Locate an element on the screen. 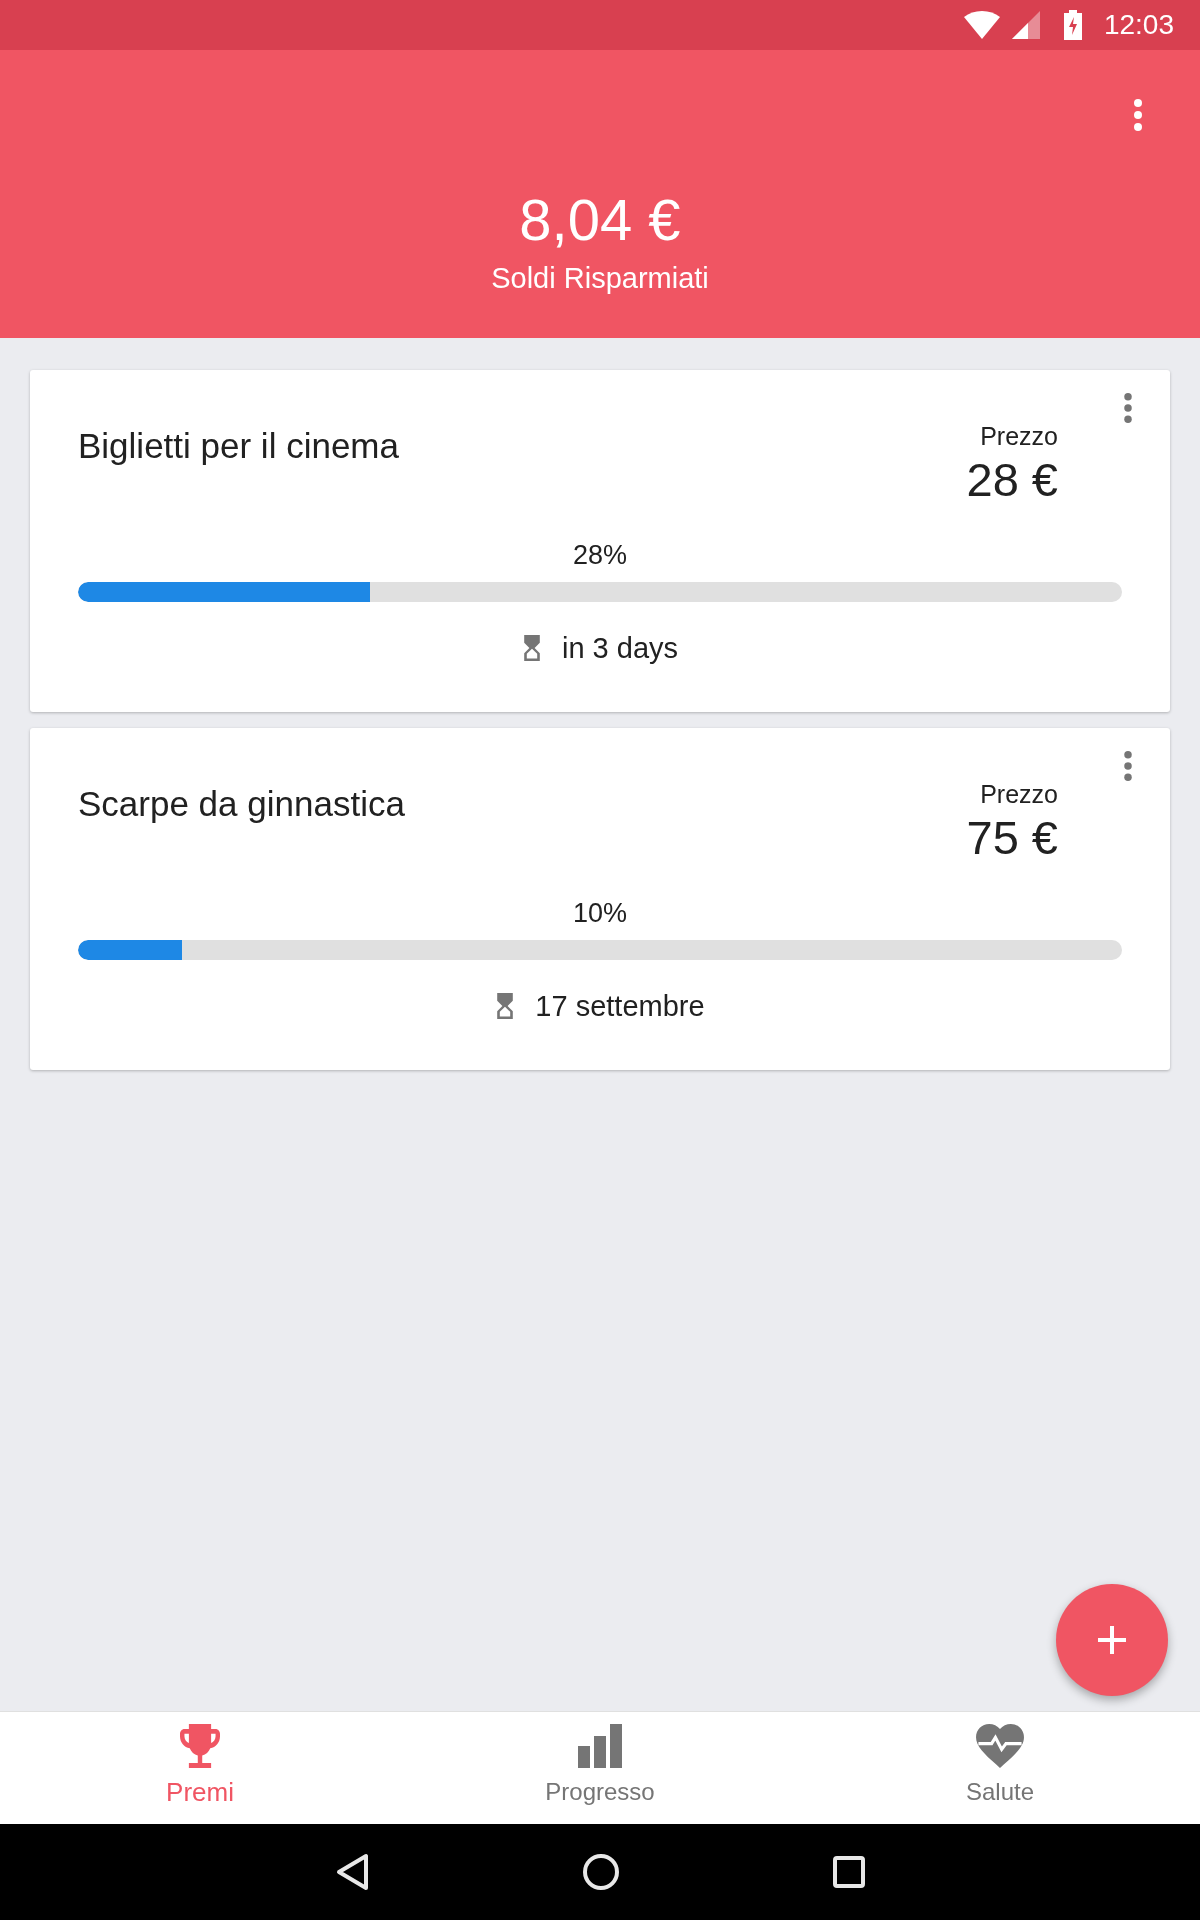 The height and width of the screenshot is (1920, 1200). battery-charging-icon is located at coordinates (1072, 25).